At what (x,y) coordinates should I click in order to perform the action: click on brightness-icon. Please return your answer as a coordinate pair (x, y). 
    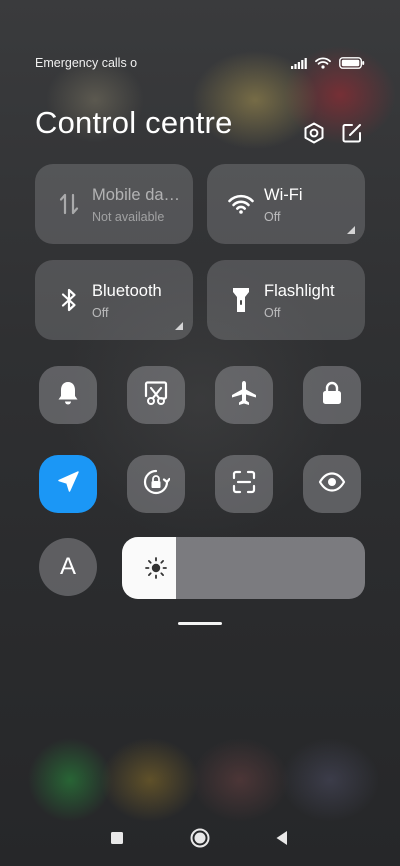
    Looking at the image, I should click on (156, 568).